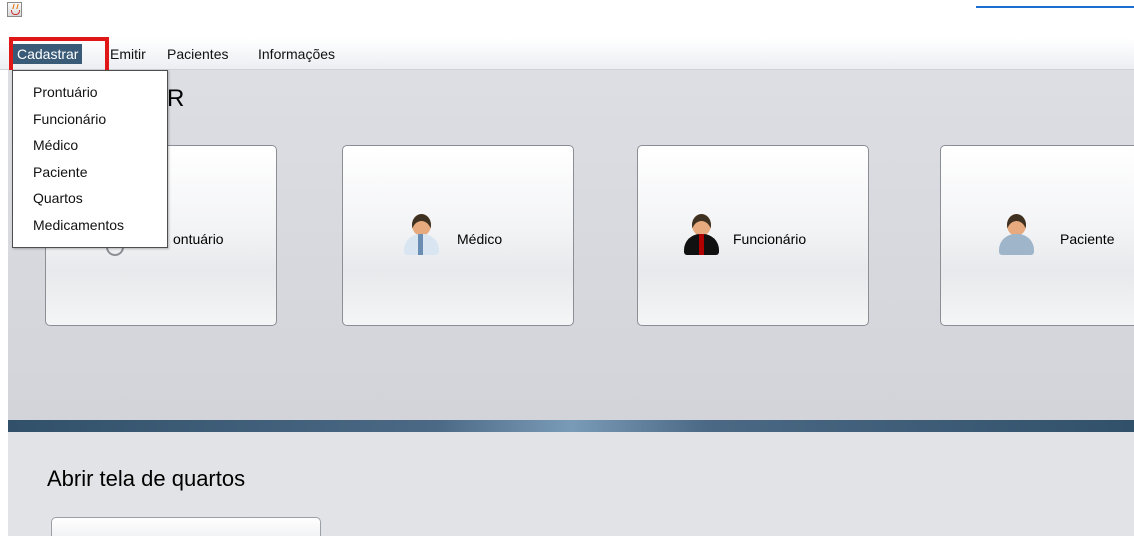 The height and width of the screenshot is (536, 1134). I want to click on doctor-icon, so click(422, 235).